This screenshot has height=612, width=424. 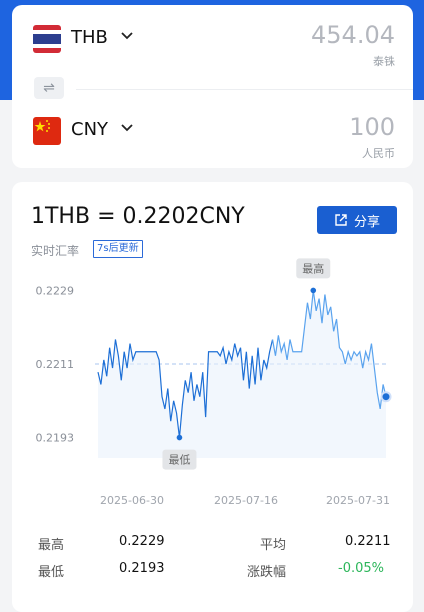 I want to click on china-flag-icon, so click(x=47, y=131).